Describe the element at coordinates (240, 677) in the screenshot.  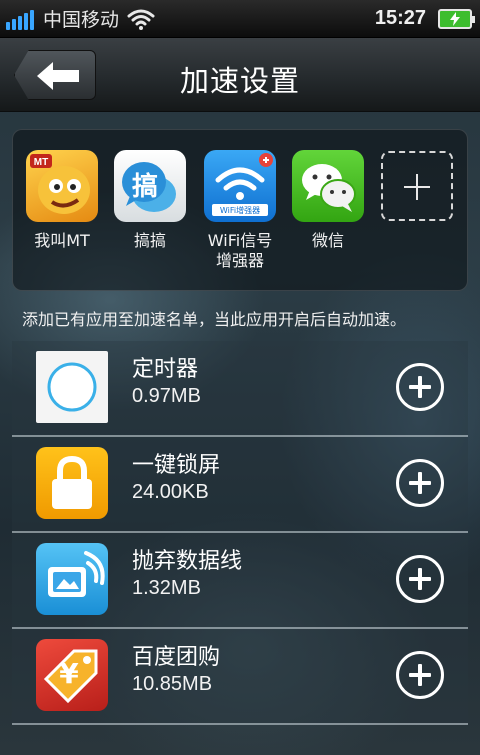
I see `list-item: ¥ 百度团购 10.85MB` at that location.